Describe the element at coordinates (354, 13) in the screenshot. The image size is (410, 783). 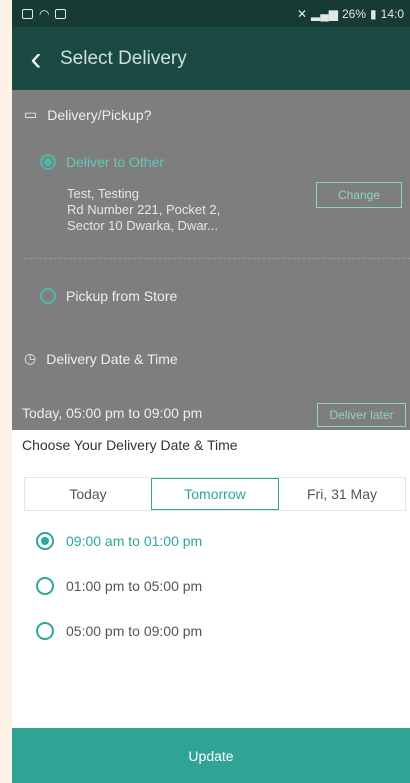
I see `battery-percent: 26%` at that location.